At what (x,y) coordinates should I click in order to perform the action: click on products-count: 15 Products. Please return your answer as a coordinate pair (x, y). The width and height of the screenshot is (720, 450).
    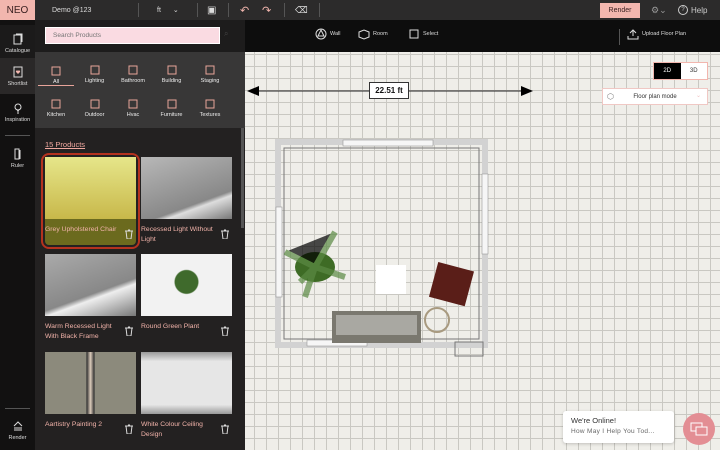
    Looking at the image, I should click on (65, 144).